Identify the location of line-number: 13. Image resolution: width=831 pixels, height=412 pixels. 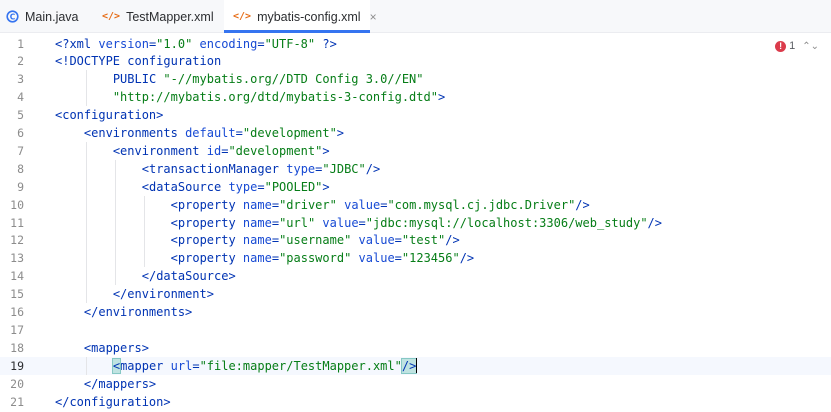
(17, 258).